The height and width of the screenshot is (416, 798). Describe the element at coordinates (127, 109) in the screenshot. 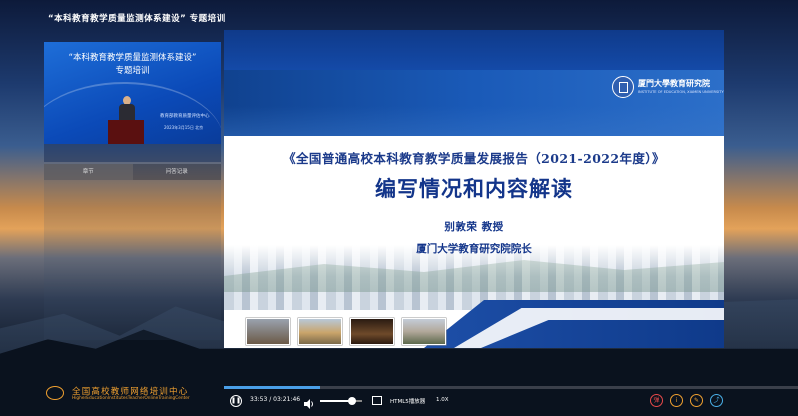

I see `speaker-figure` at that location.